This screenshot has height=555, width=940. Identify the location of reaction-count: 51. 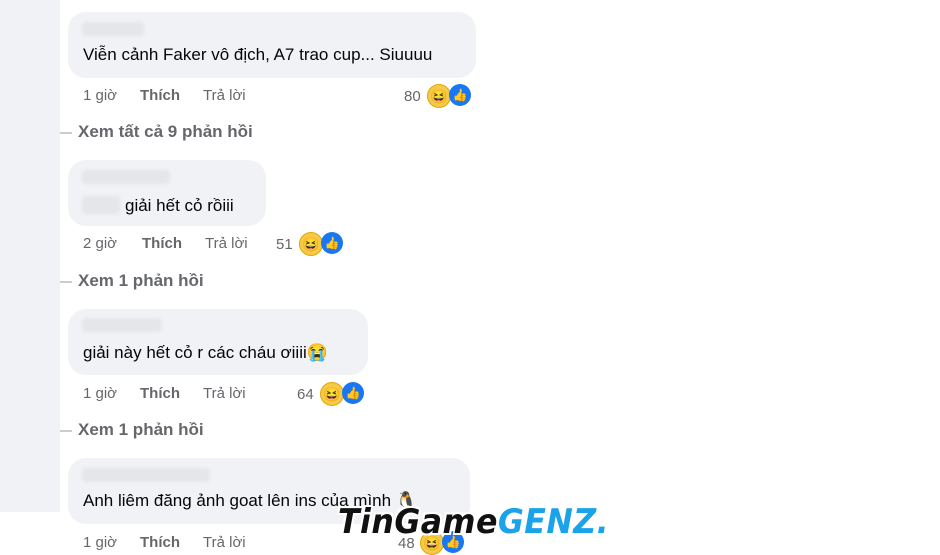
(284, 244).